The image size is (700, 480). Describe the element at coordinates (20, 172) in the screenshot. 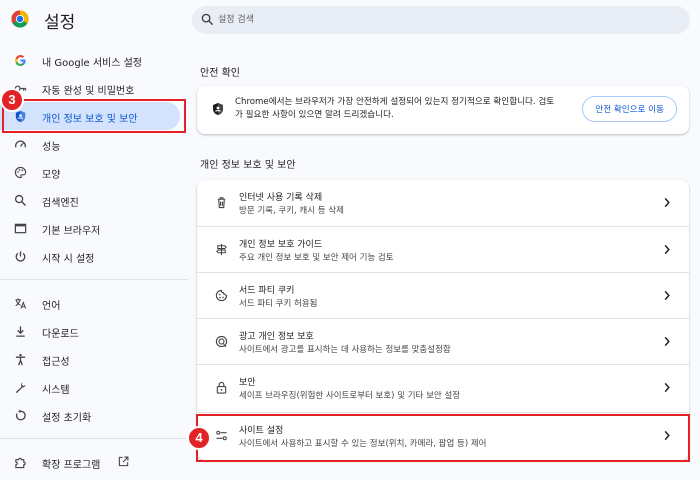

I see `palette-icon` at that location.